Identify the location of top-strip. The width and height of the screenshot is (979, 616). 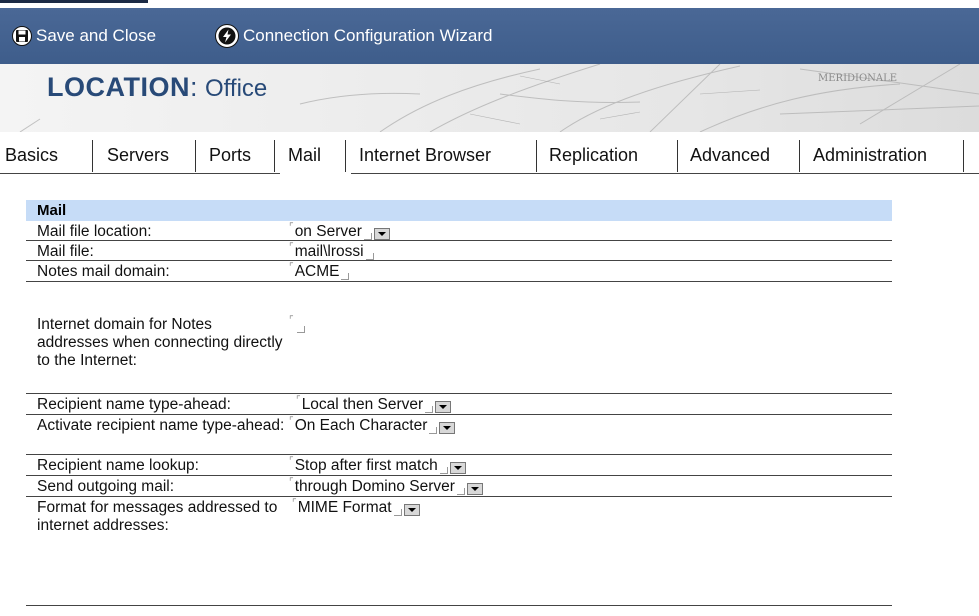
(489, 4).